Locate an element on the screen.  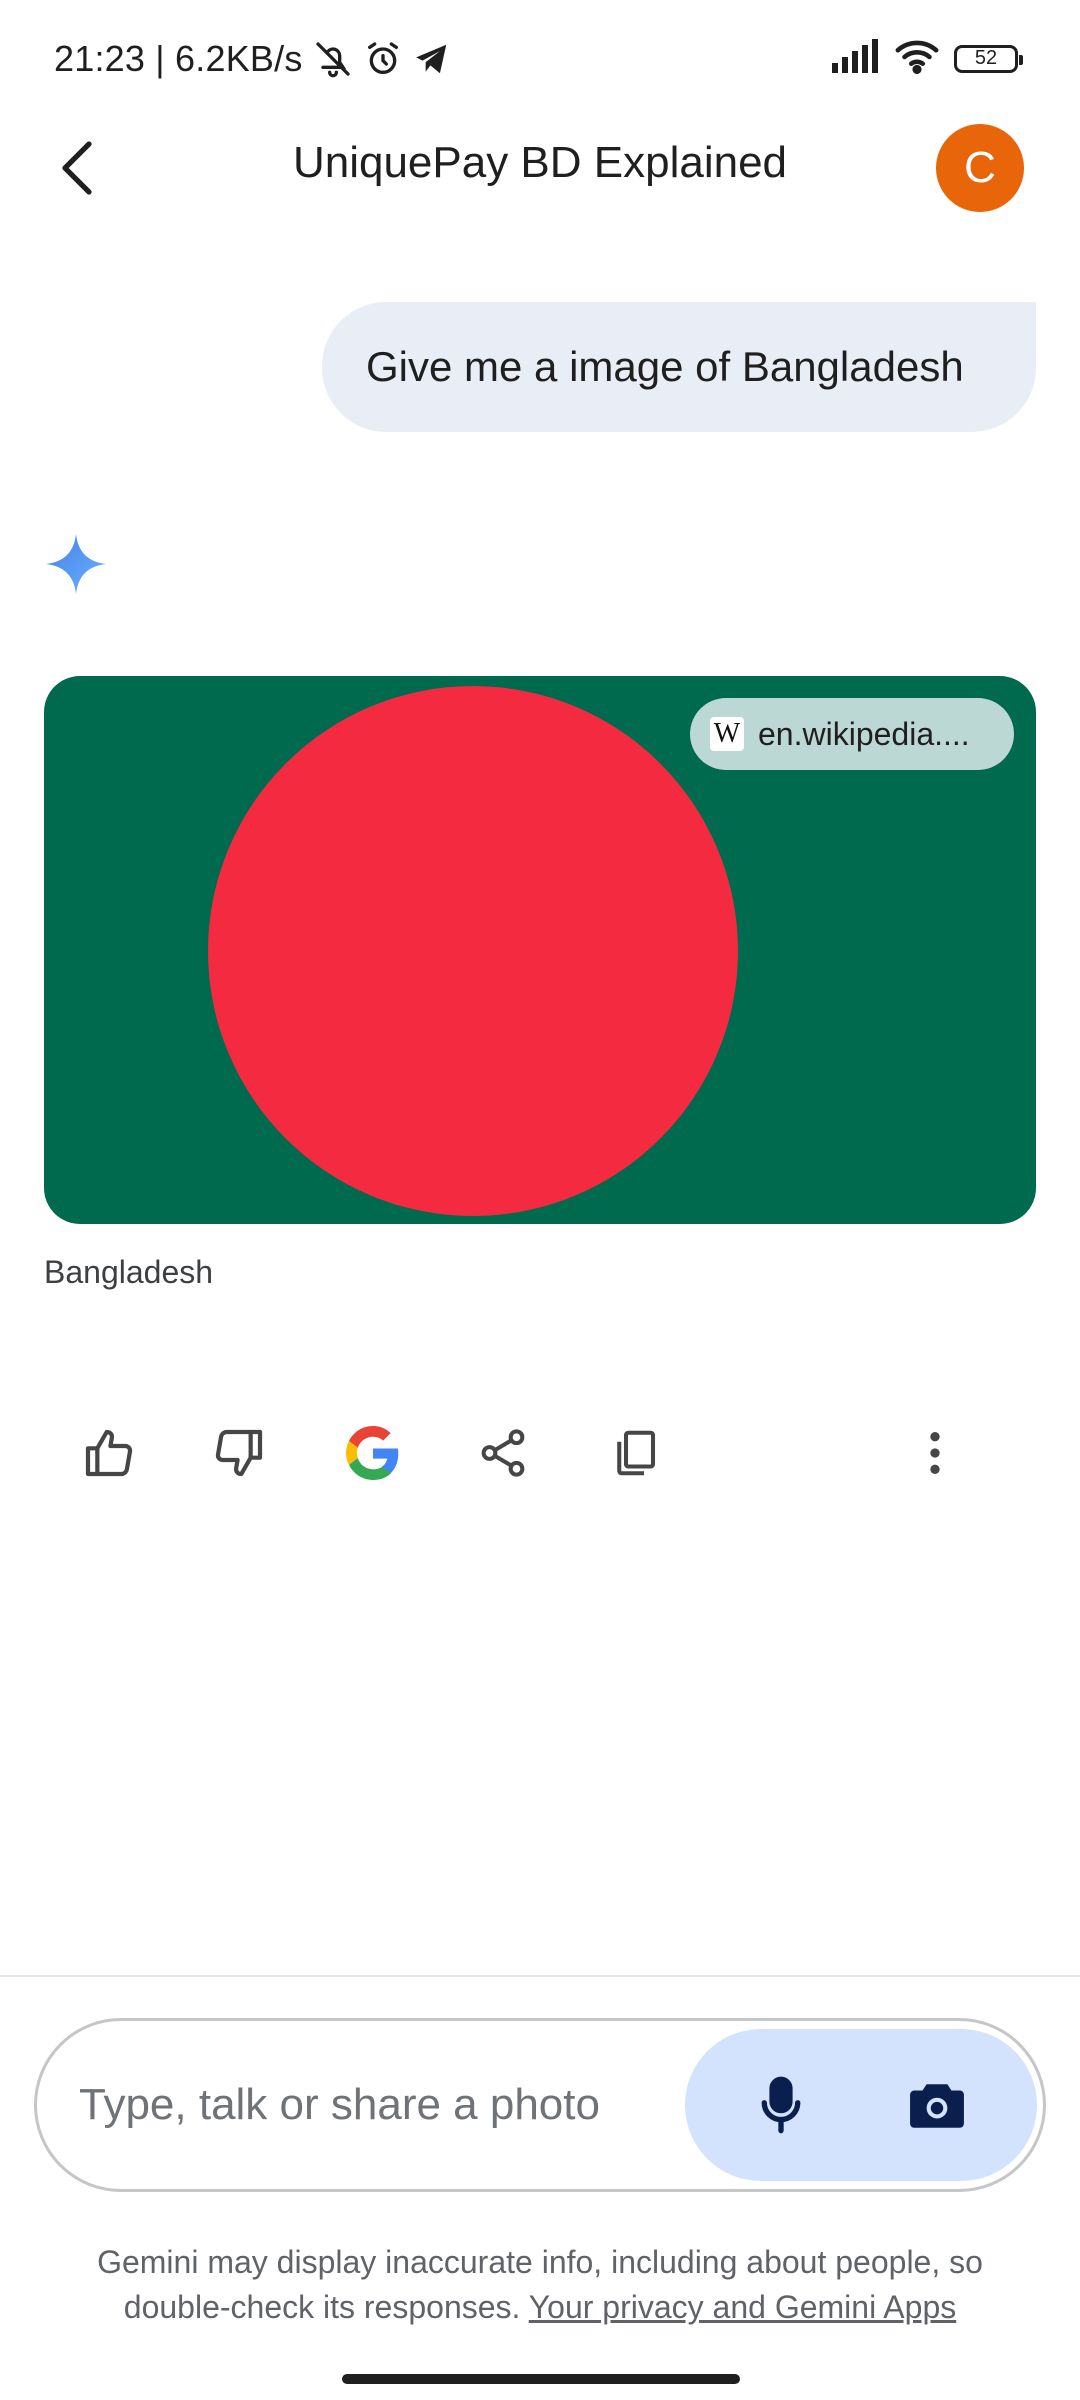
more-options-button is located at coordinates (935, 1453).